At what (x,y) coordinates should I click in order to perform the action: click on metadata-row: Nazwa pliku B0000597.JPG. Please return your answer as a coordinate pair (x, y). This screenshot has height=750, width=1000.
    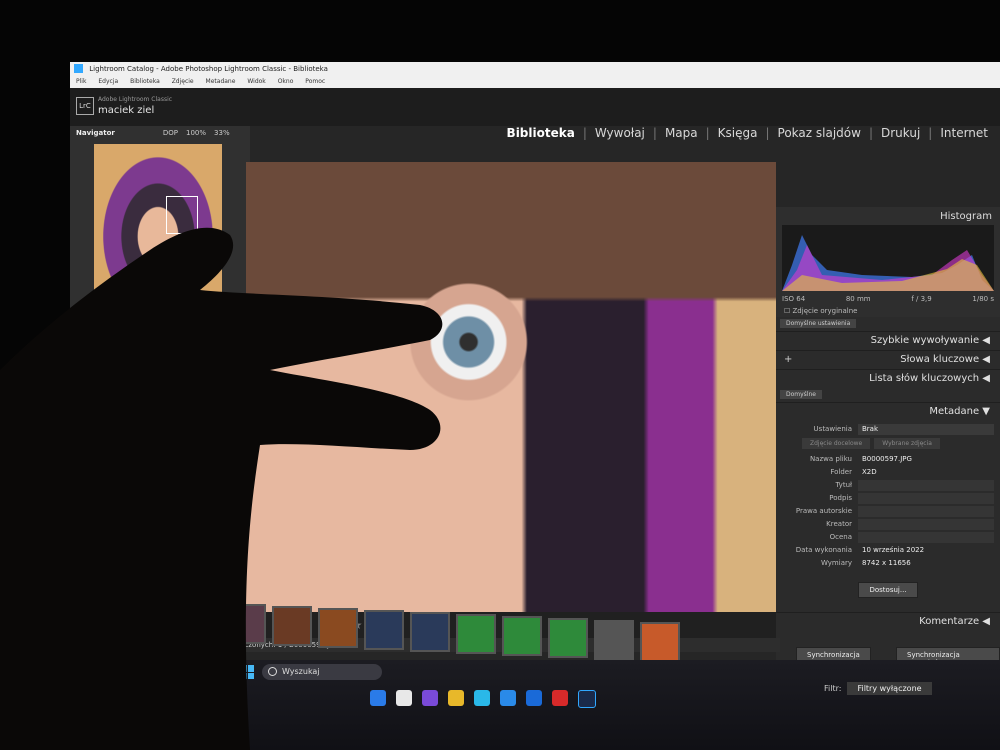
    Looking at the image, I should click on (860, 459).